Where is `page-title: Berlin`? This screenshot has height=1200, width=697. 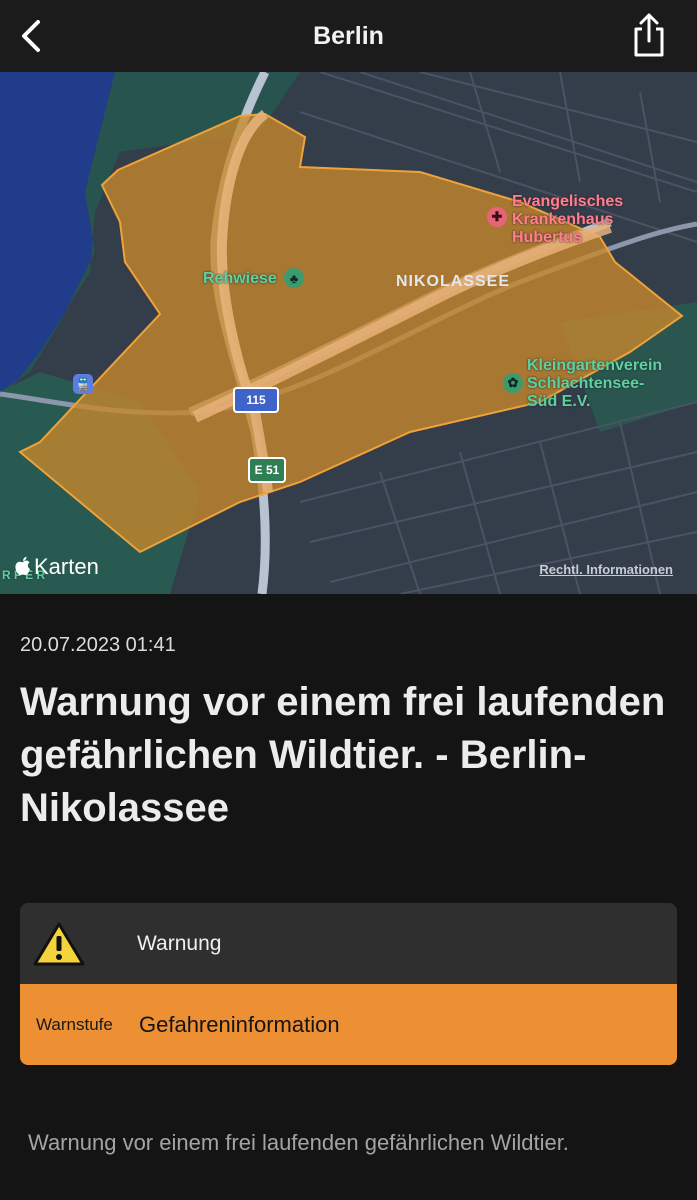 page-title: Berlin is located at coordinates (348, 36).